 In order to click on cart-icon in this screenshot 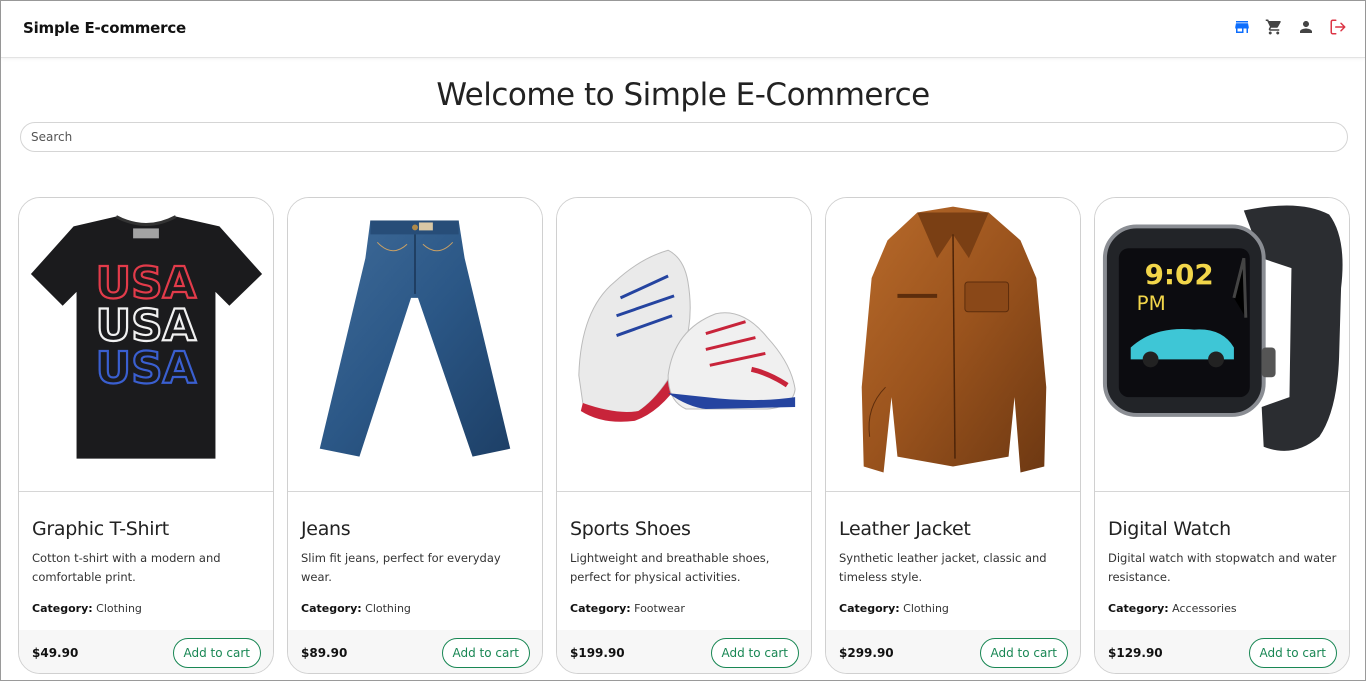, I will do `click(1274, 27)`.